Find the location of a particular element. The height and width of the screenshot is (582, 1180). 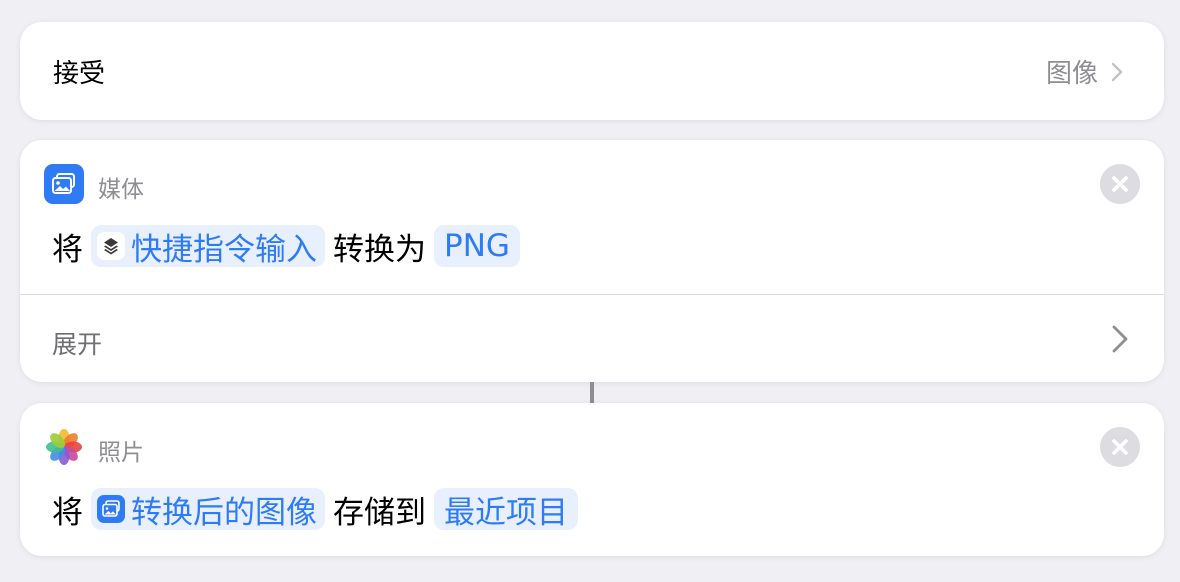

shortcut-input-label: 快捷指令输入 is located at coordinates (224, 249).